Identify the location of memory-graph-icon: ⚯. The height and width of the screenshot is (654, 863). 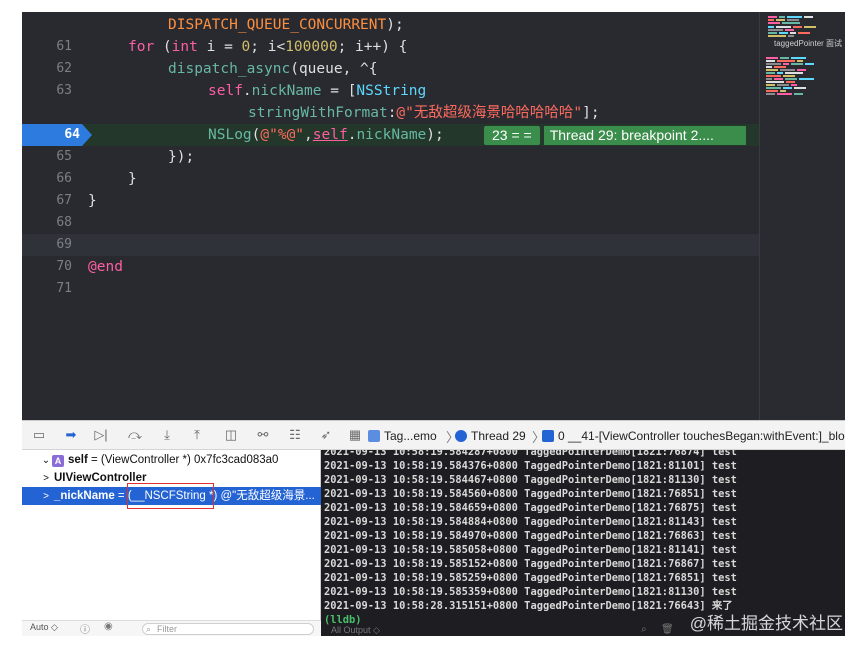
(263, 435).